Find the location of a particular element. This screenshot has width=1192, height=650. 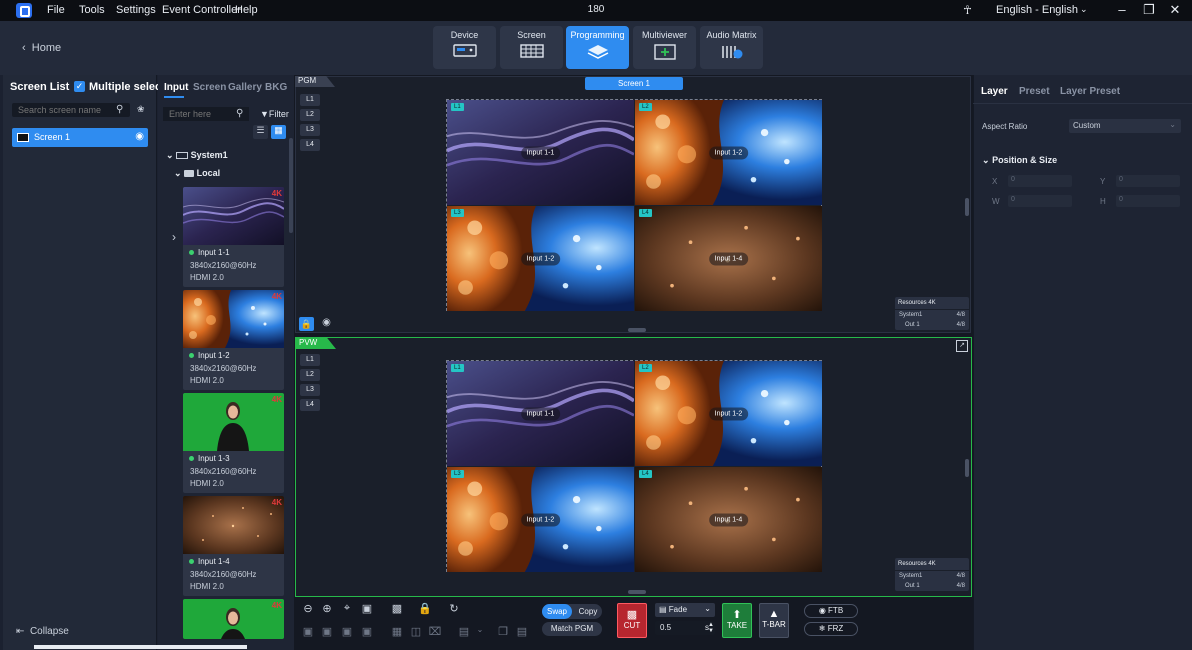

pvw-layer-l3: L3 Input 1-2 is located at coordinates (540, 519).